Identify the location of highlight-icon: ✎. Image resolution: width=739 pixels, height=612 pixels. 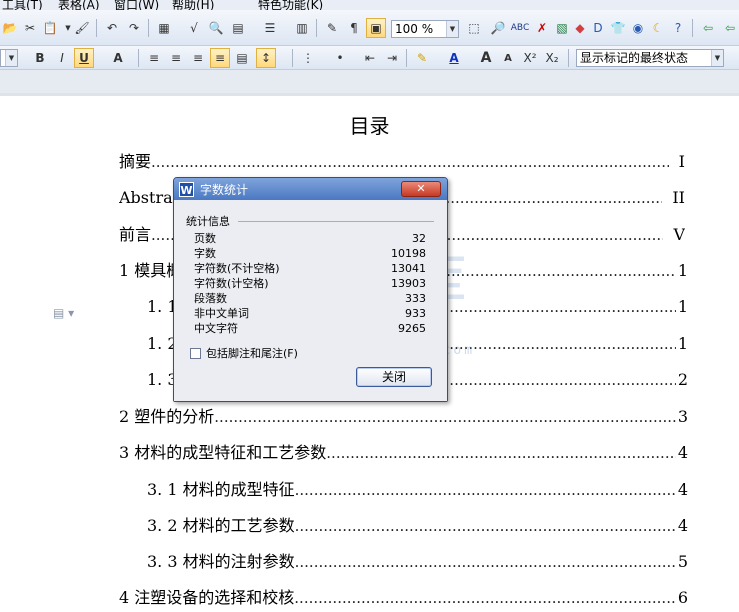
(422, 58).